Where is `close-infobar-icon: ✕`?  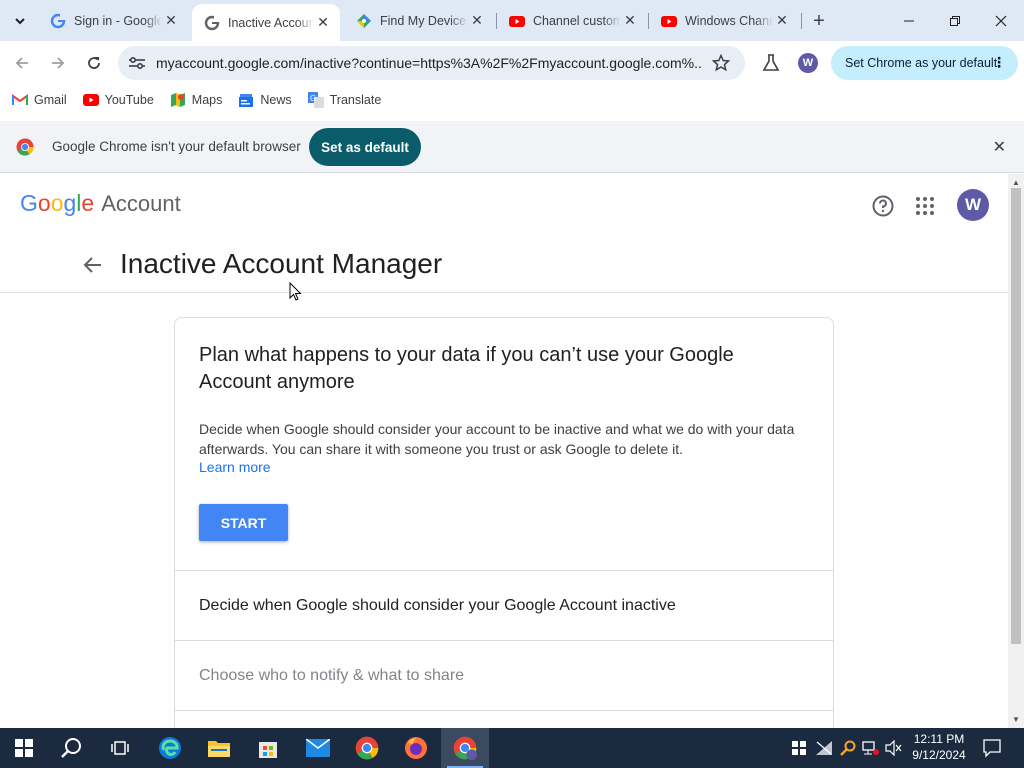 close-infobar-icon: ✕ is located at coordinates (999, 147).